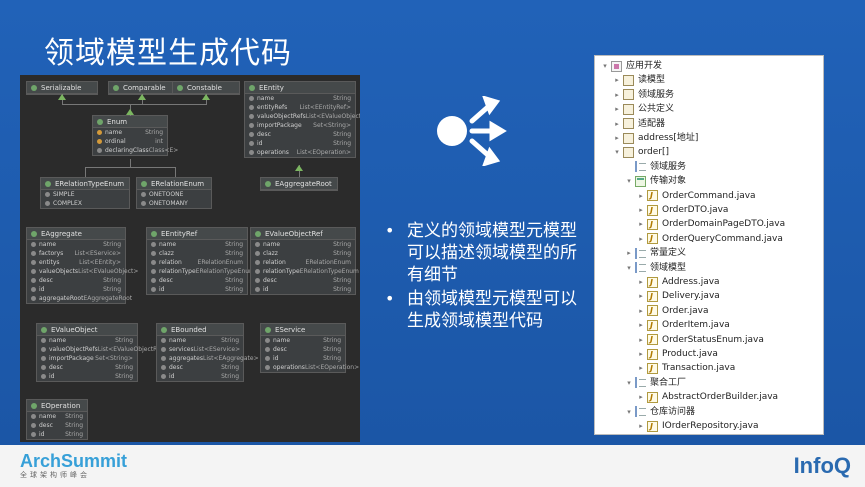 The width and height of the screenshot is (865, 487). I want to click on tree-node: ▸ 读模型, so click(639, 80).